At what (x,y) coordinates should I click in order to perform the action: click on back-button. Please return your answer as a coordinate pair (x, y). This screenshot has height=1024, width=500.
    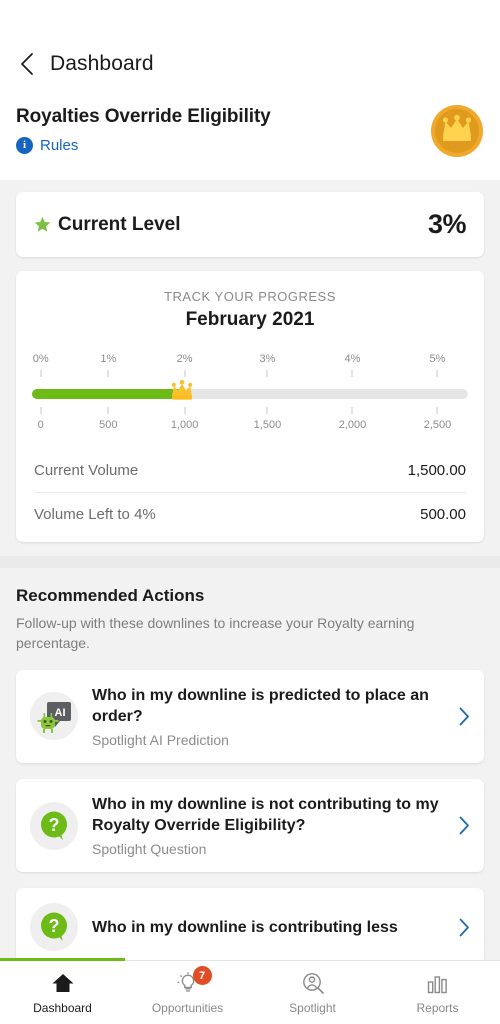
    Looking at the image, I should click on (27, 64).